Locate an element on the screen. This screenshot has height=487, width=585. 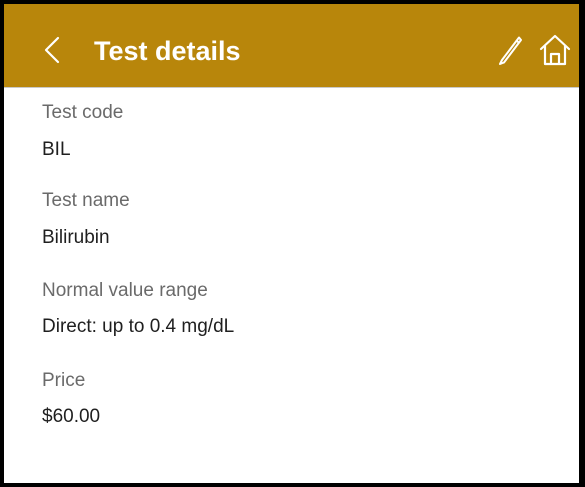
home-button is located at coordinates (555, 50).